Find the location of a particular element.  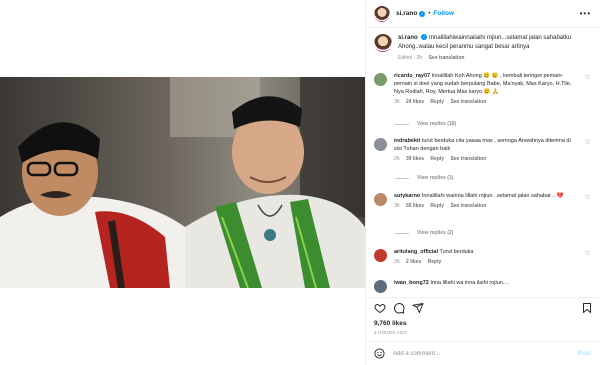

view-replies-label: View replies (18) is located at coordinates (437, 124).